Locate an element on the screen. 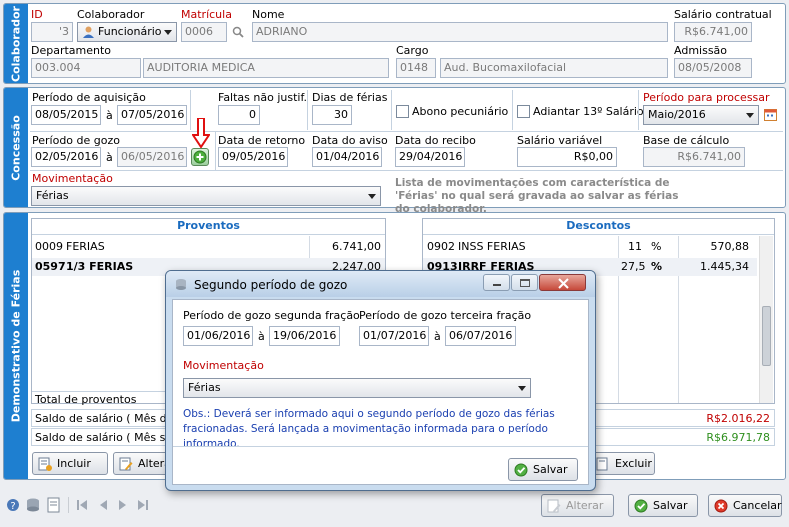 This screenshot has height=527, width=789. next-record-icon is located at coordinates (123, 506).